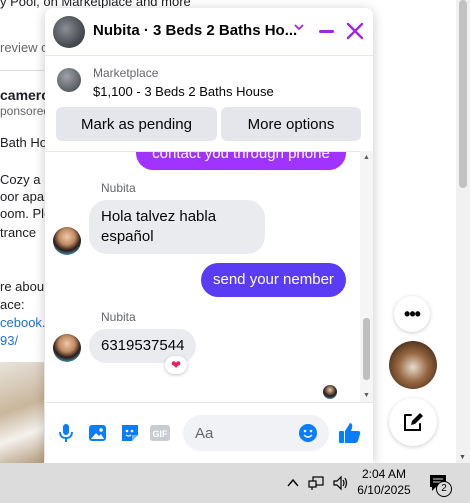 The height and width of the screenshot is (503, 470). Describe the element at coordinates (463, 94) in the screenshot. I see `page-scrollbar-thumb` at that location.